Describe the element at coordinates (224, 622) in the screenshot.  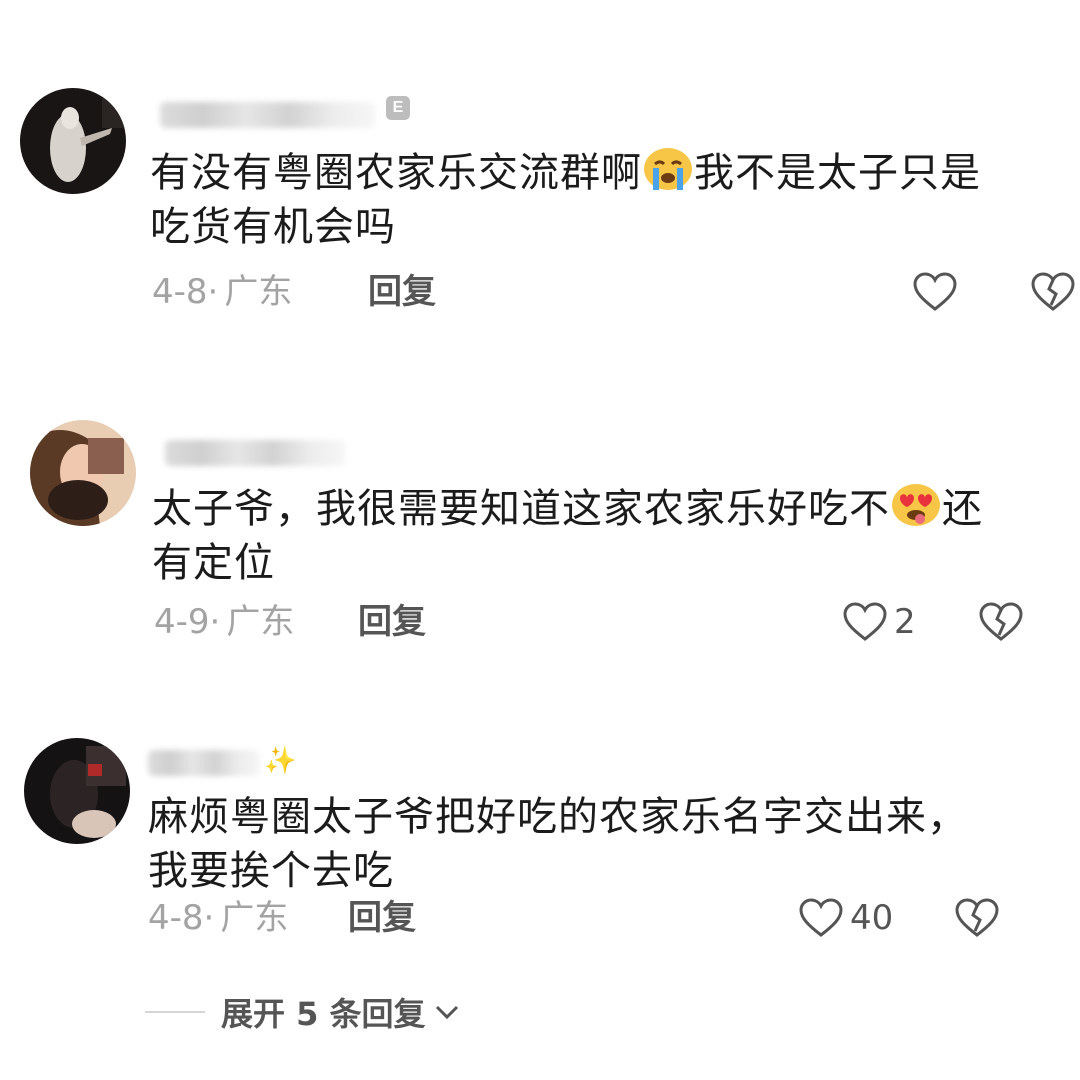
I see `comment-date: 4-9· 广东` at that location.